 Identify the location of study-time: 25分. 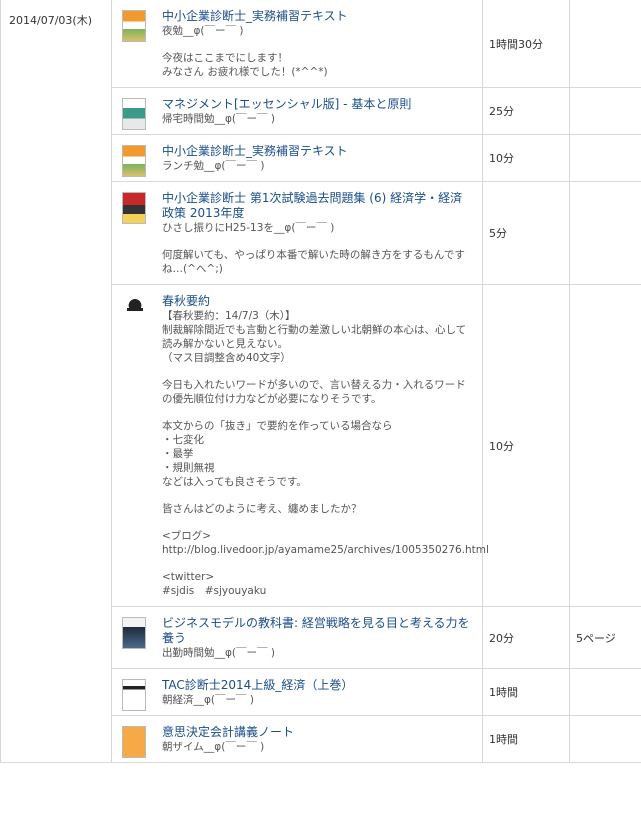
(526, 111).